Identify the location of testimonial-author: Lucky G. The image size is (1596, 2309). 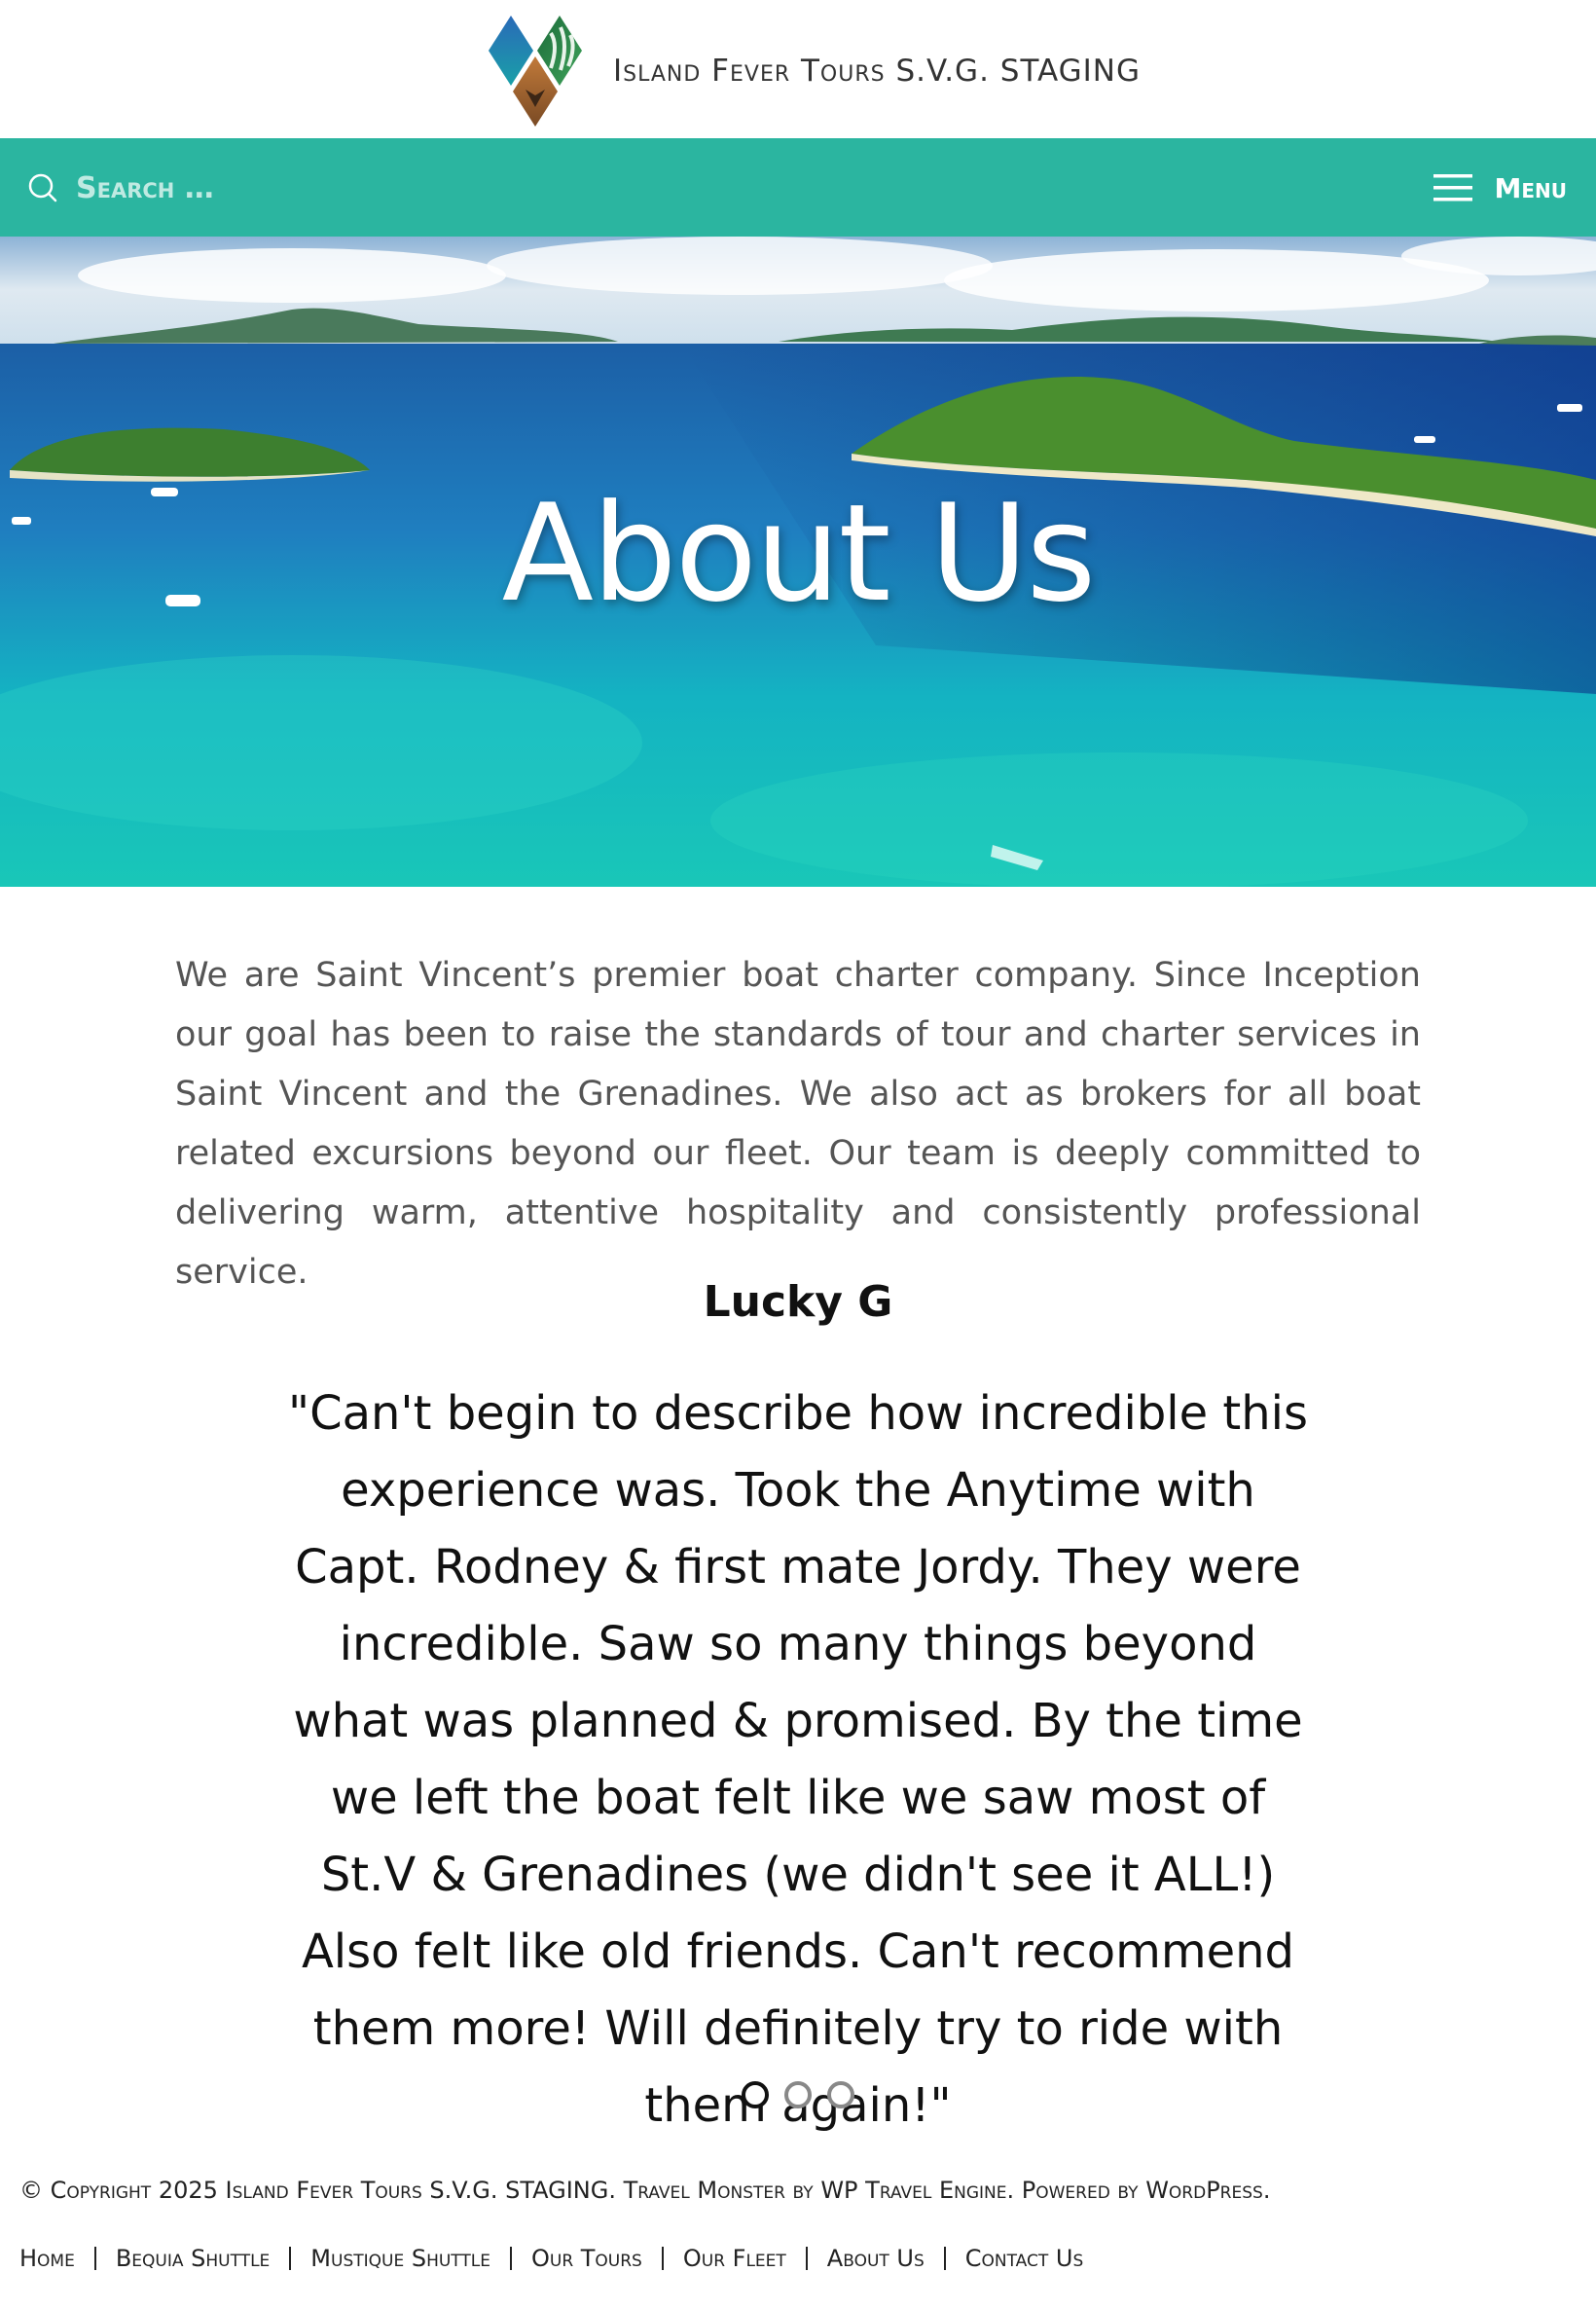
(798, 1302).